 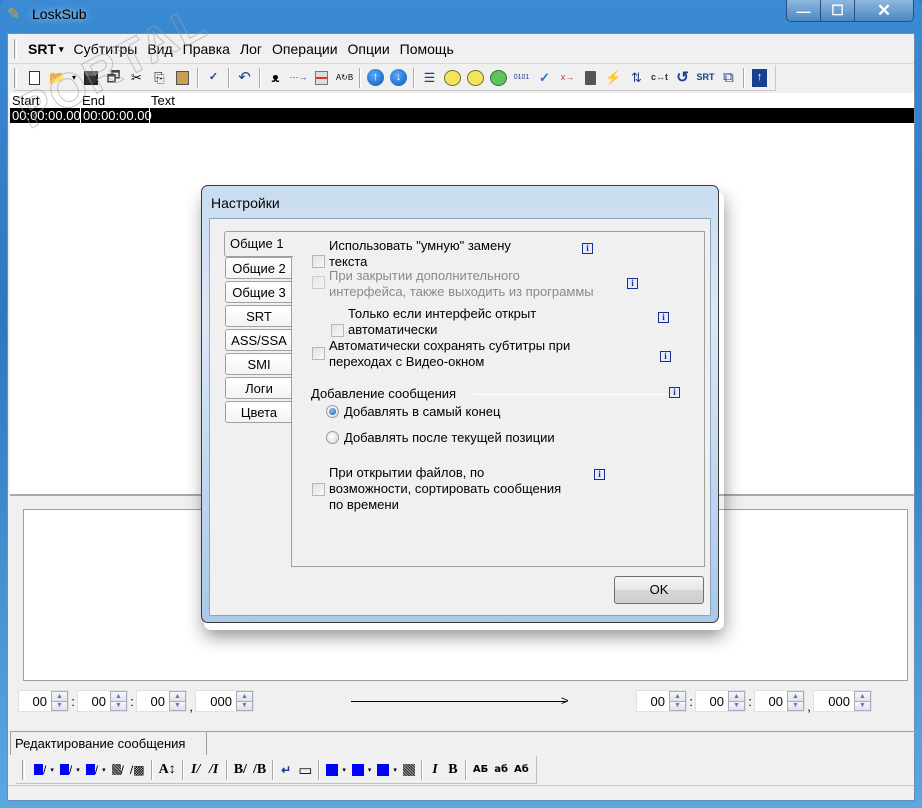 What do you see at coordinates (501, 770) in the screenshot?
I see `lowercase-button: аб` at bounding box center [501, 770].